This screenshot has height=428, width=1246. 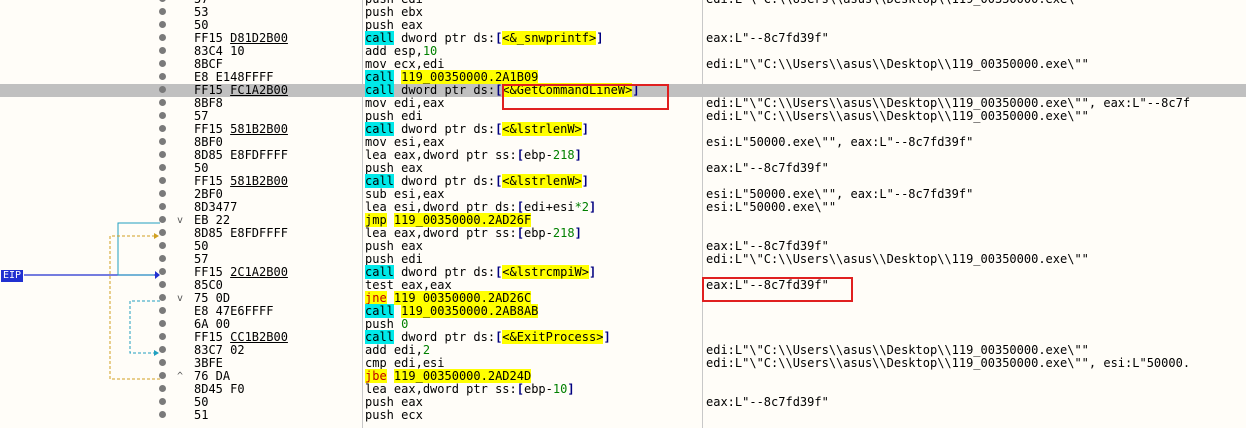 I want to click on operand: eax,dword ptr ss:[ebp-10], so click(x=484, y=389).